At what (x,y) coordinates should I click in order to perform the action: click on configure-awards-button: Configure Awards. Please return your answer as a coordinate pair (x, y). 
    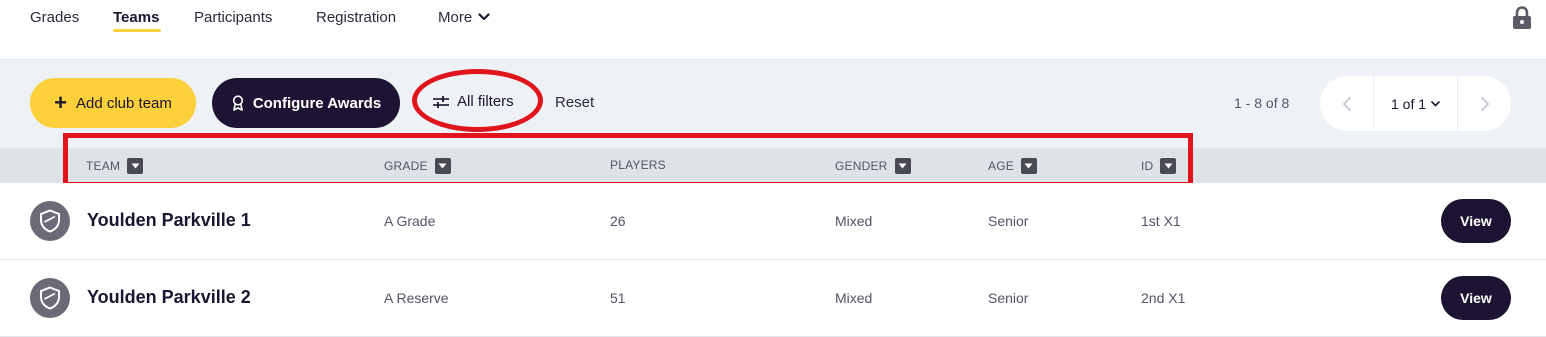
    Looking at the image, I should click on (306, 103).